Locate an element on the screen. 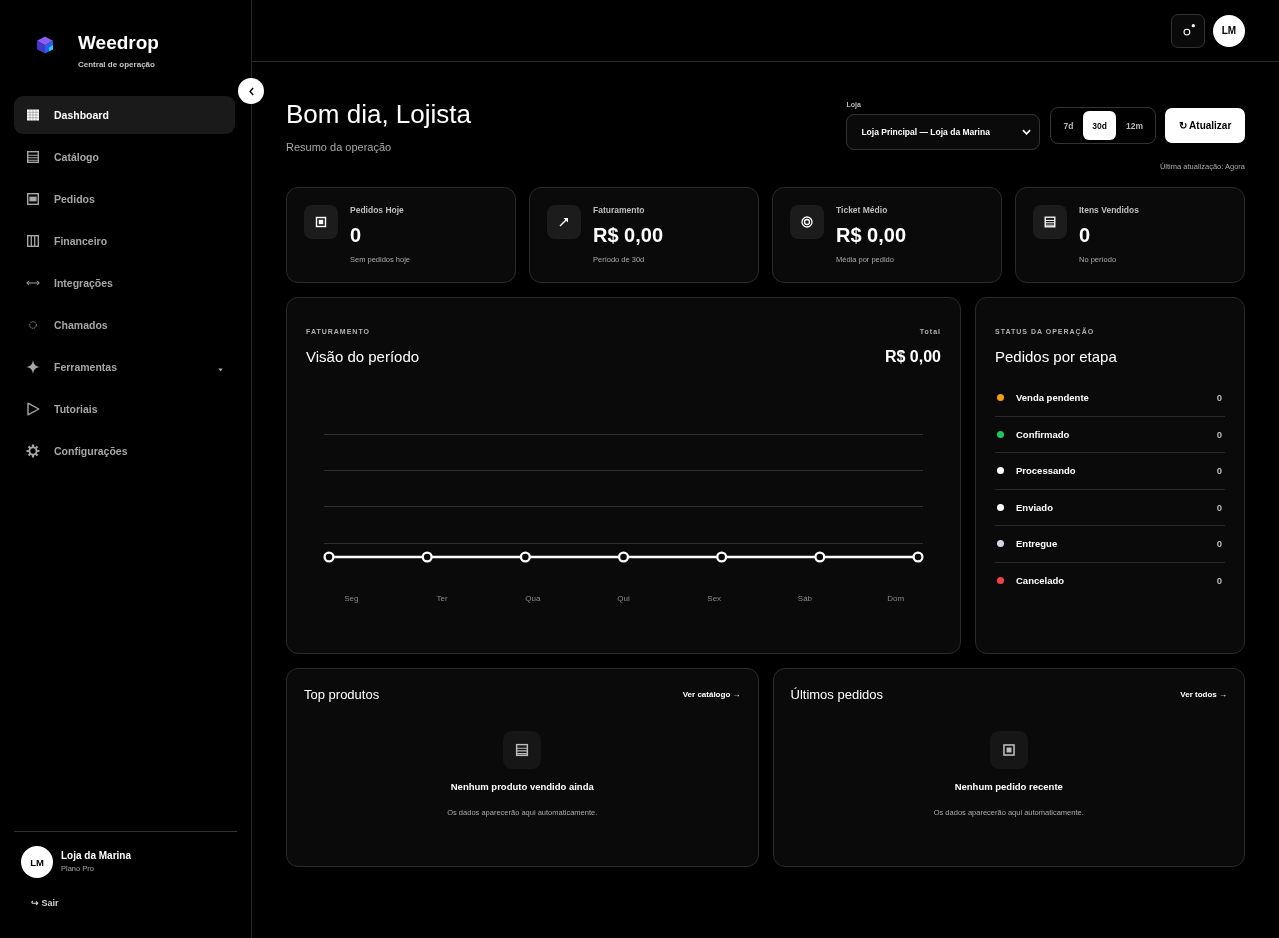 This screenshot has width=1279, height=938. nav-item: Financeiro is located at coordinates (124, 241).